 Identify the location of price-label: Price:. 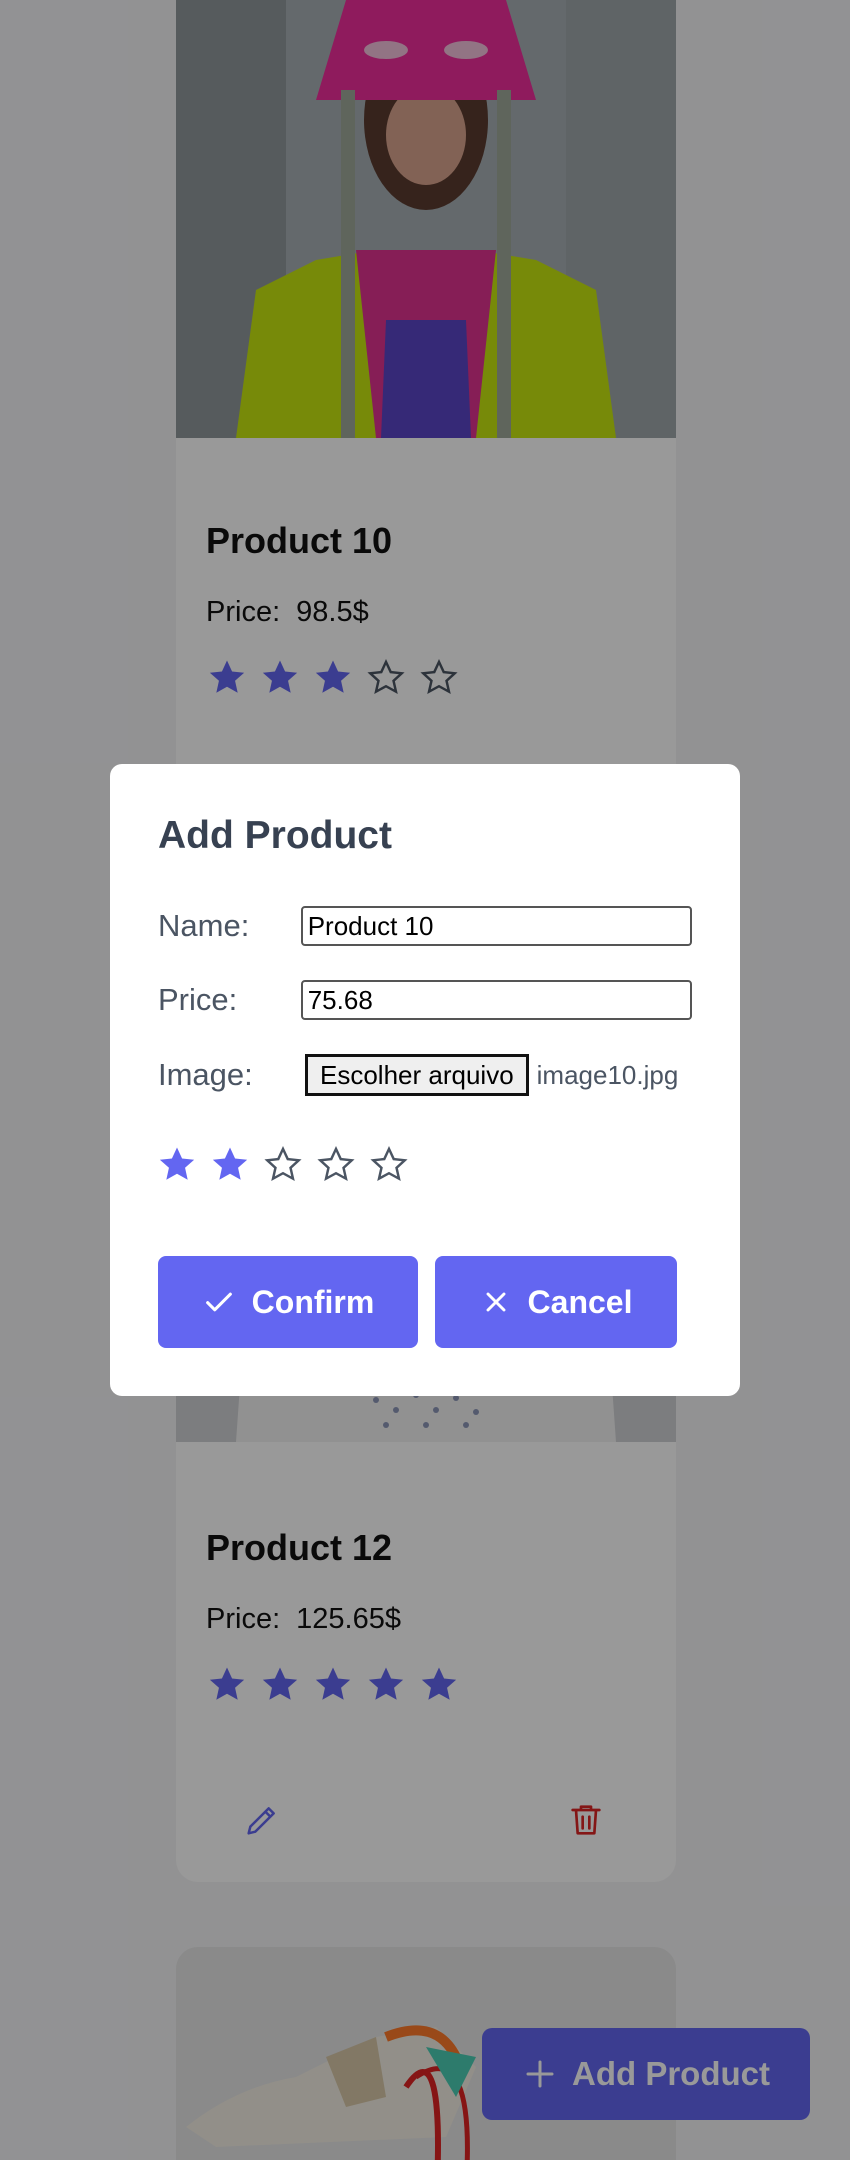
(198, 999).